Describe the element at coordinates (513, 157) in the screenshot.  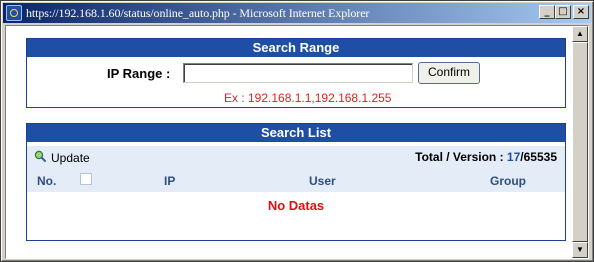
I see `total-count: 17` at that location.